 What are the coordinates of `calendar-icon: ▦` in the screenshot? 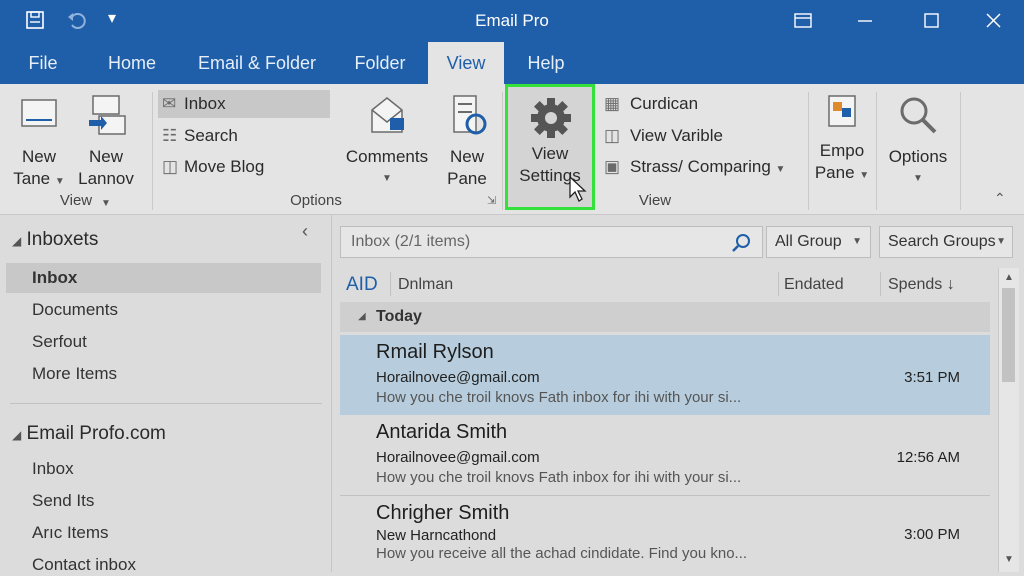 It's located at (612, 103).